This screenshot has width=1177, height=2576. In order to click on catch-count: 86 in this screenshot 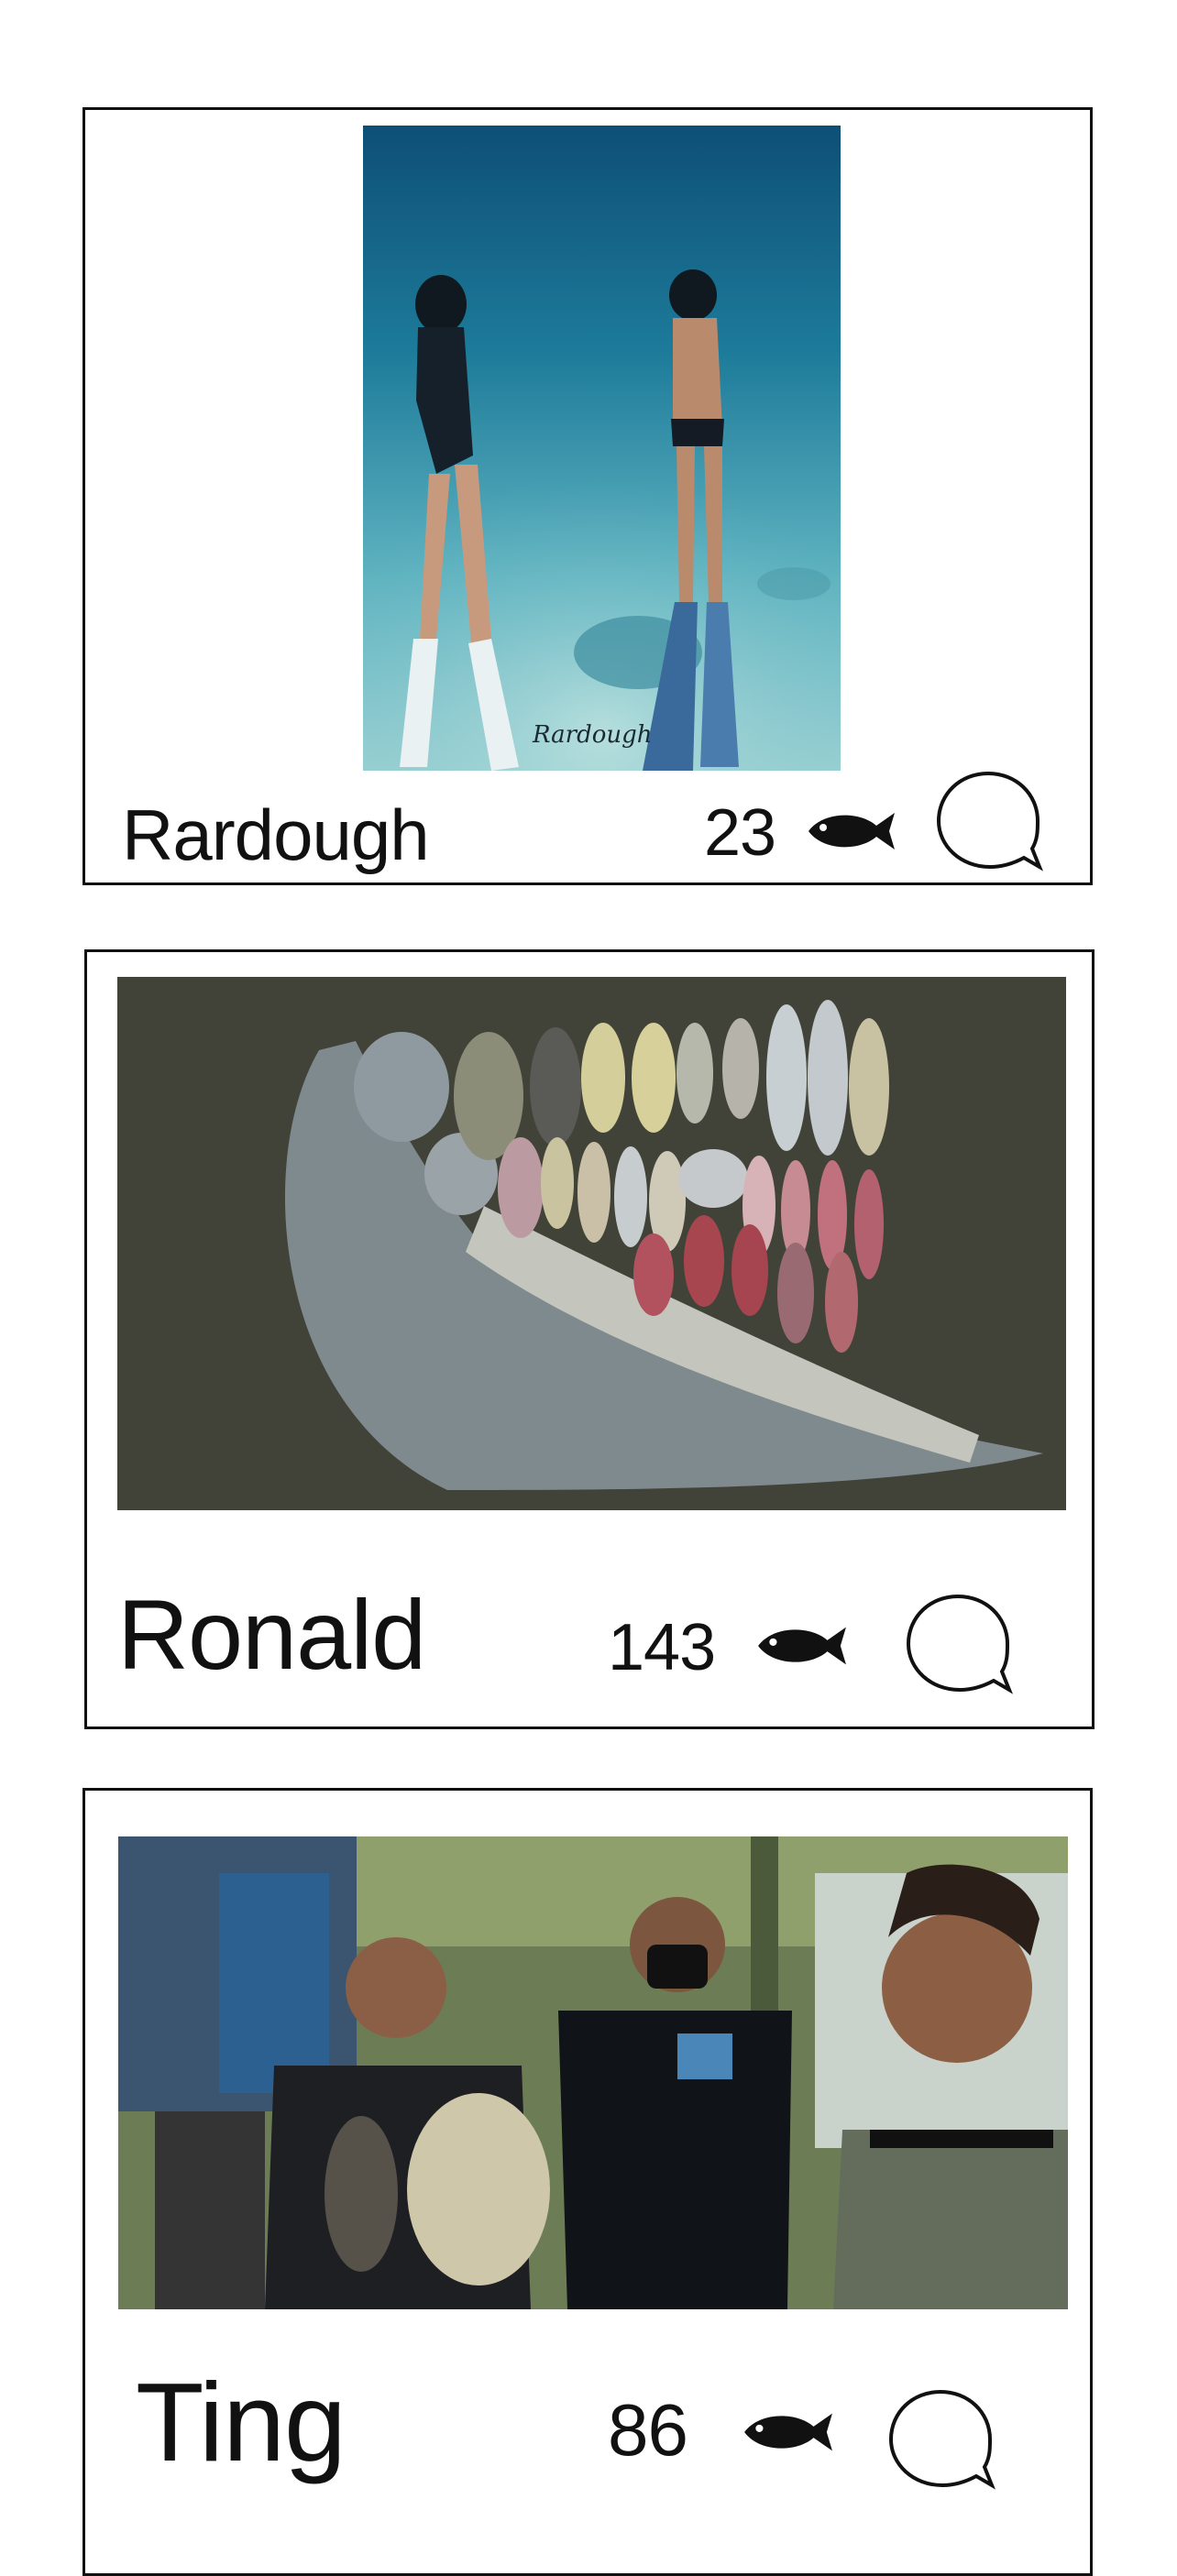, I will do `click(648, 2430)`.